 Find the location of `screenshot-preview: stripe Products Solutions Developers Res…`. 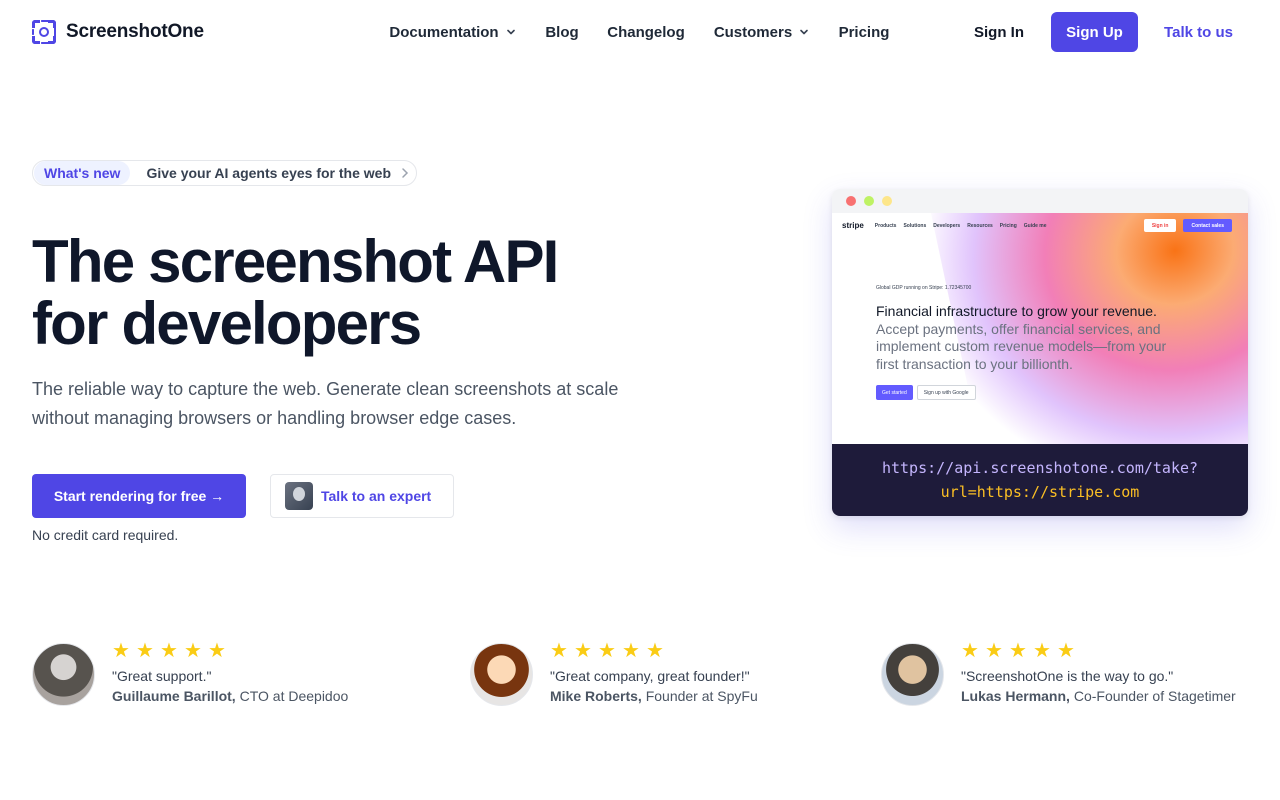

screenshot-preview: stripe Products Solutions Developers Res… is located at coordinates (1040, 352).